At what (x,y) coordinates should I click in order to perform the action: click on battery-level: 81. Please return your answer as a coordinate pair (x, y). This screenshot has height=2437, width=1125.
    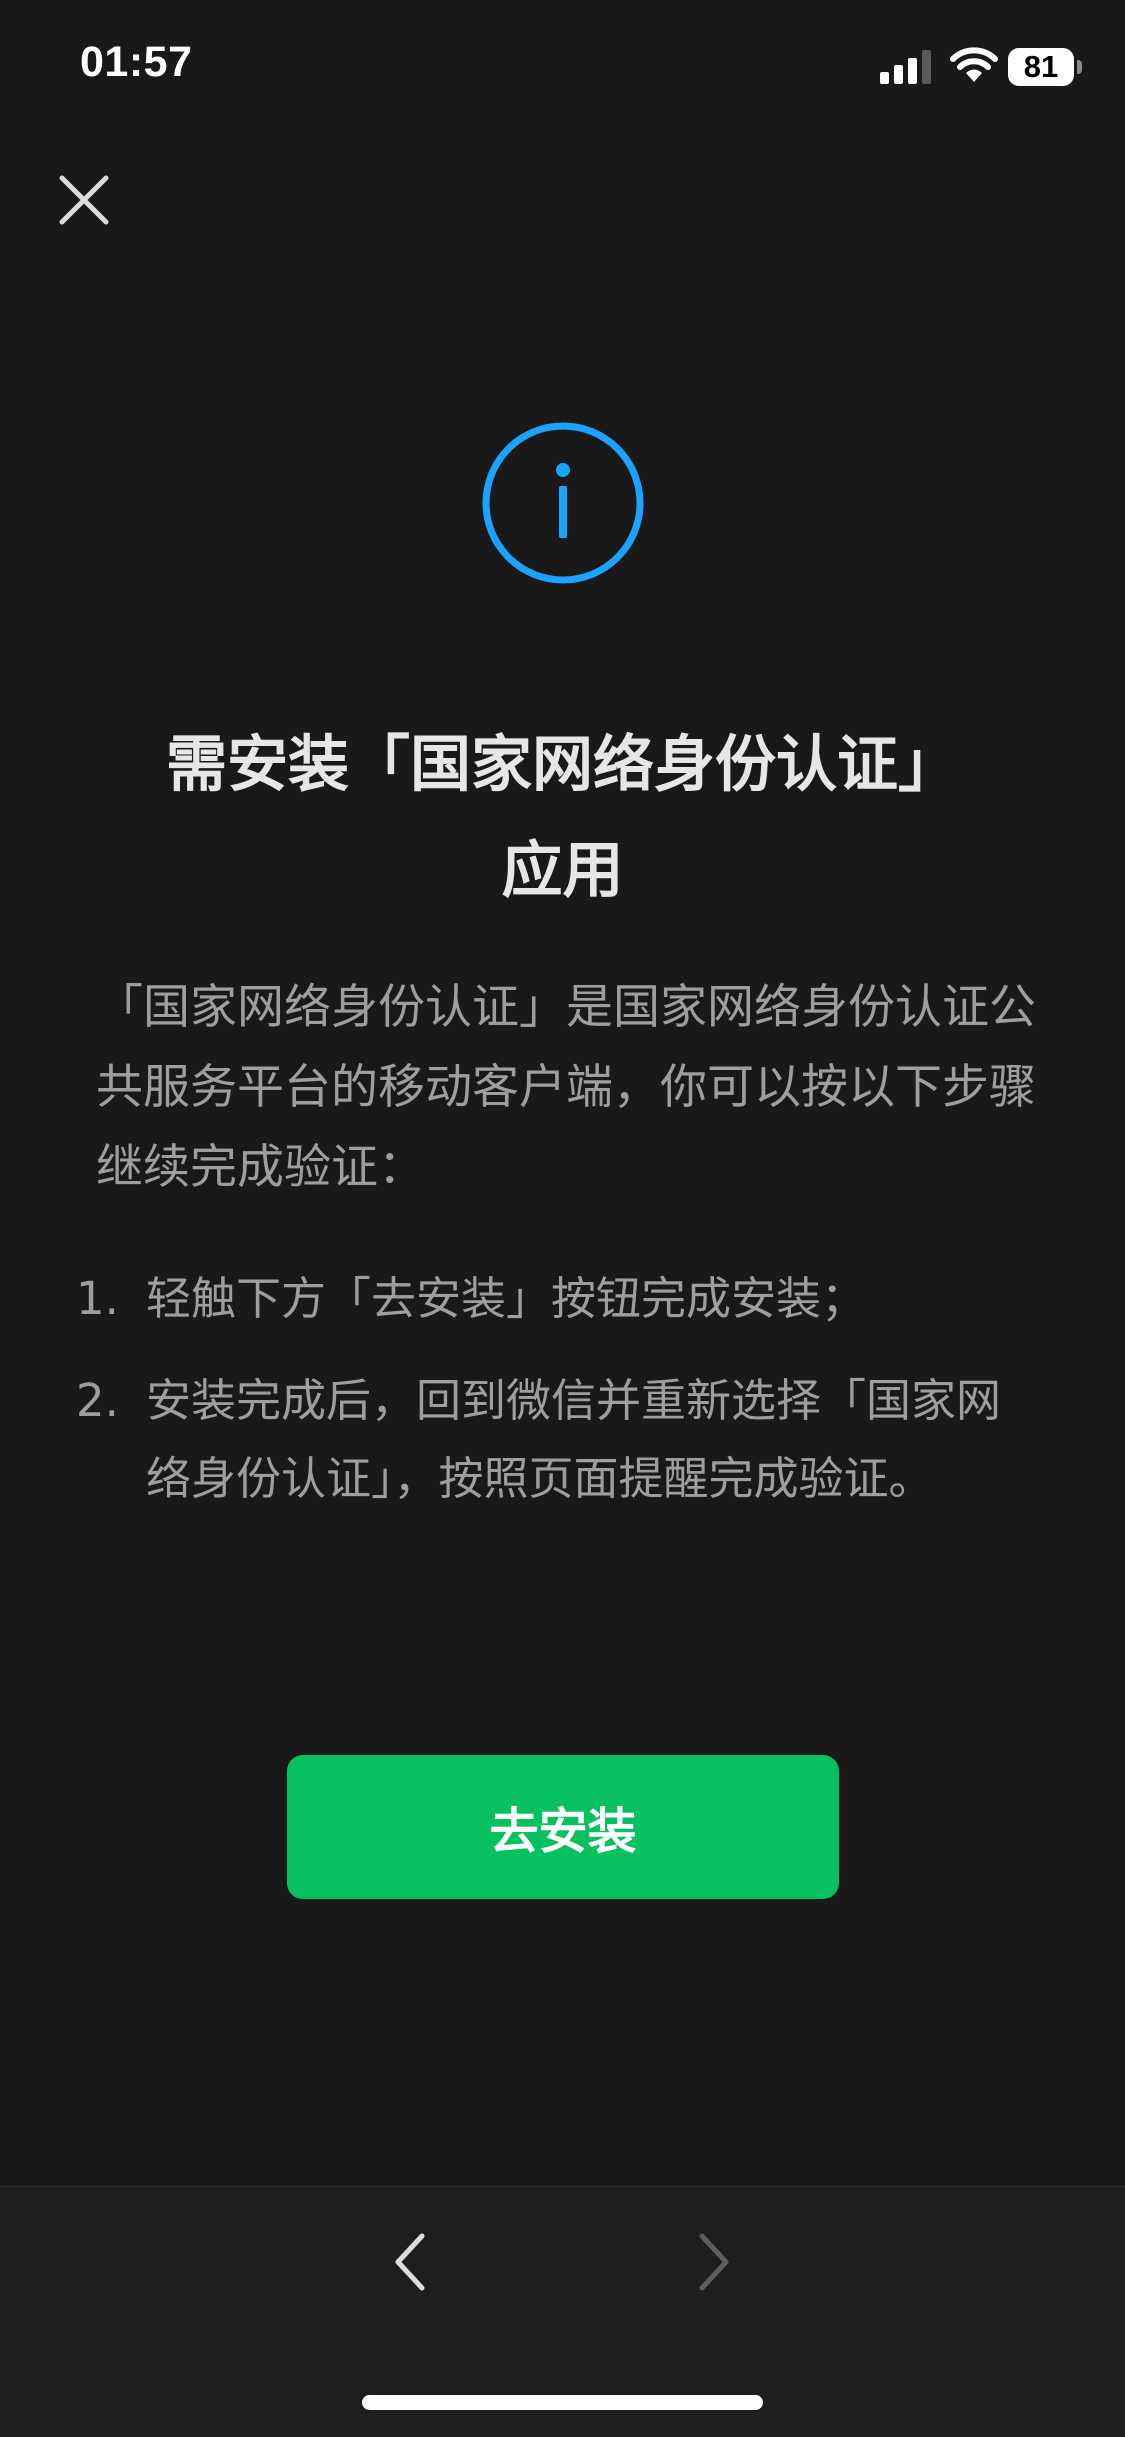
    Looking at the image, I should click on (1041, 66).